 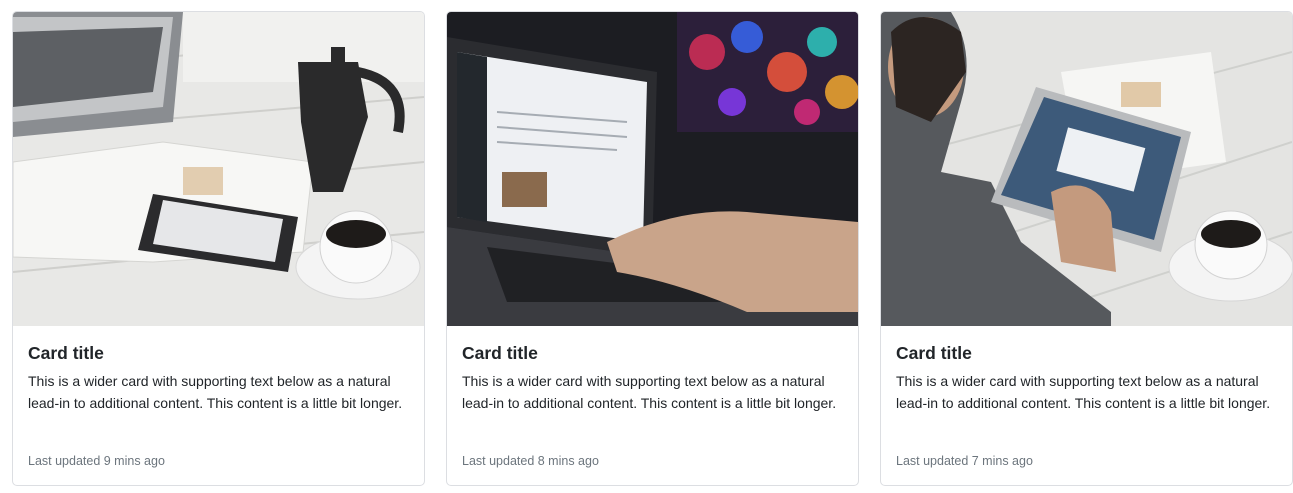 What do you see at coordinates (964, 461) in the screenshot?
I see `last-updated-text: Last updated 7 mins ago` at bounding box center [964, 461].